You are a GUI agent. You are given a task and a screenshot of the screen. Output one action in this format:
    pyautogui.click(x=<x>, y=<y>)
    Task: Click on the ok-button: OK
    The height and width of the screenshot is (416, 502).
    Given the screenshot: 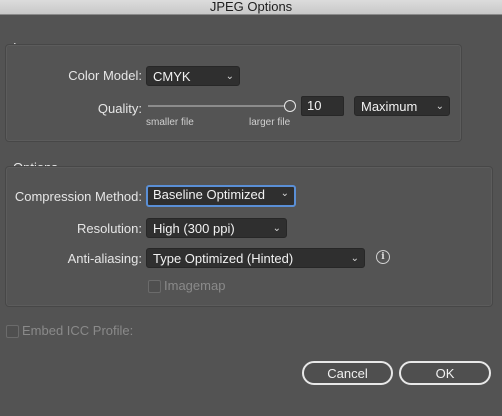 What is the action you would take?
    pyautogui.click(x=445, y=373)
    